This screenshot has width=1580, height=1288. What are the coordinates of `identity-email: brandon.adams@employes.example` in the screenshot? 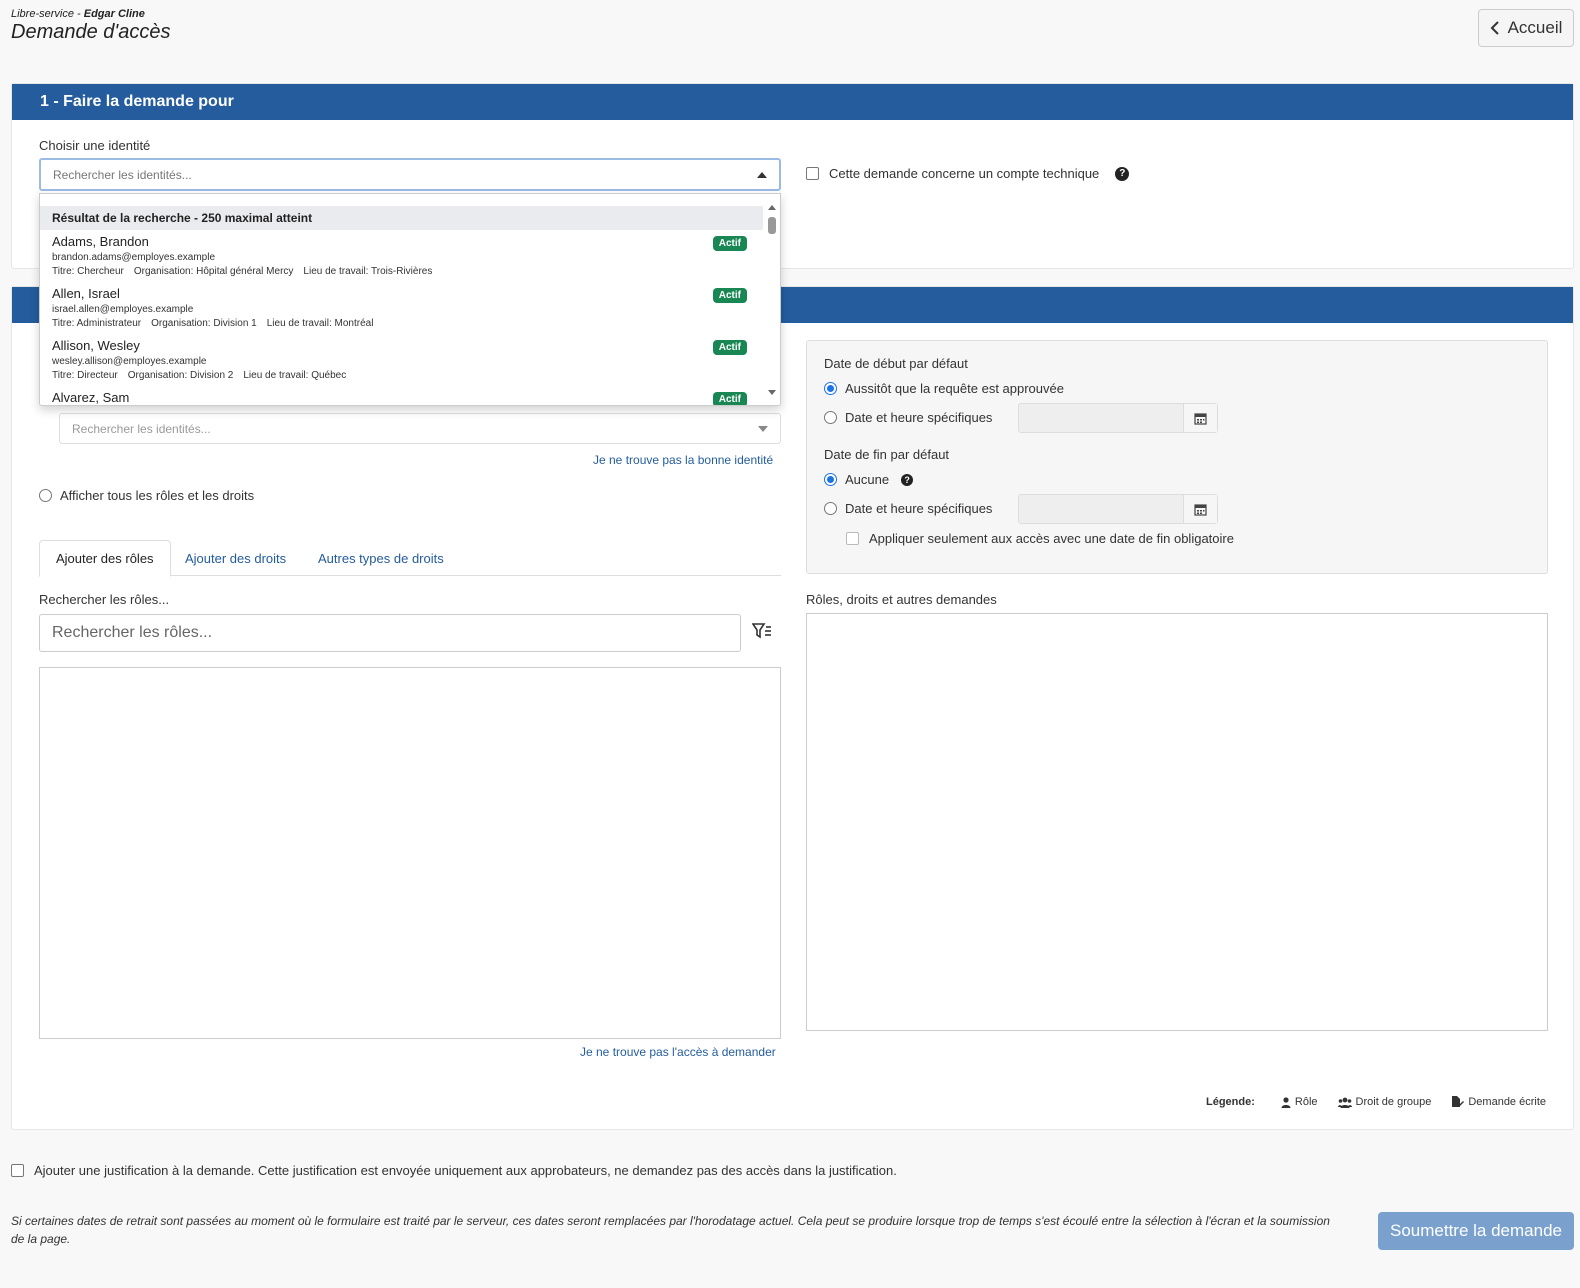 It's located at (134, 257).